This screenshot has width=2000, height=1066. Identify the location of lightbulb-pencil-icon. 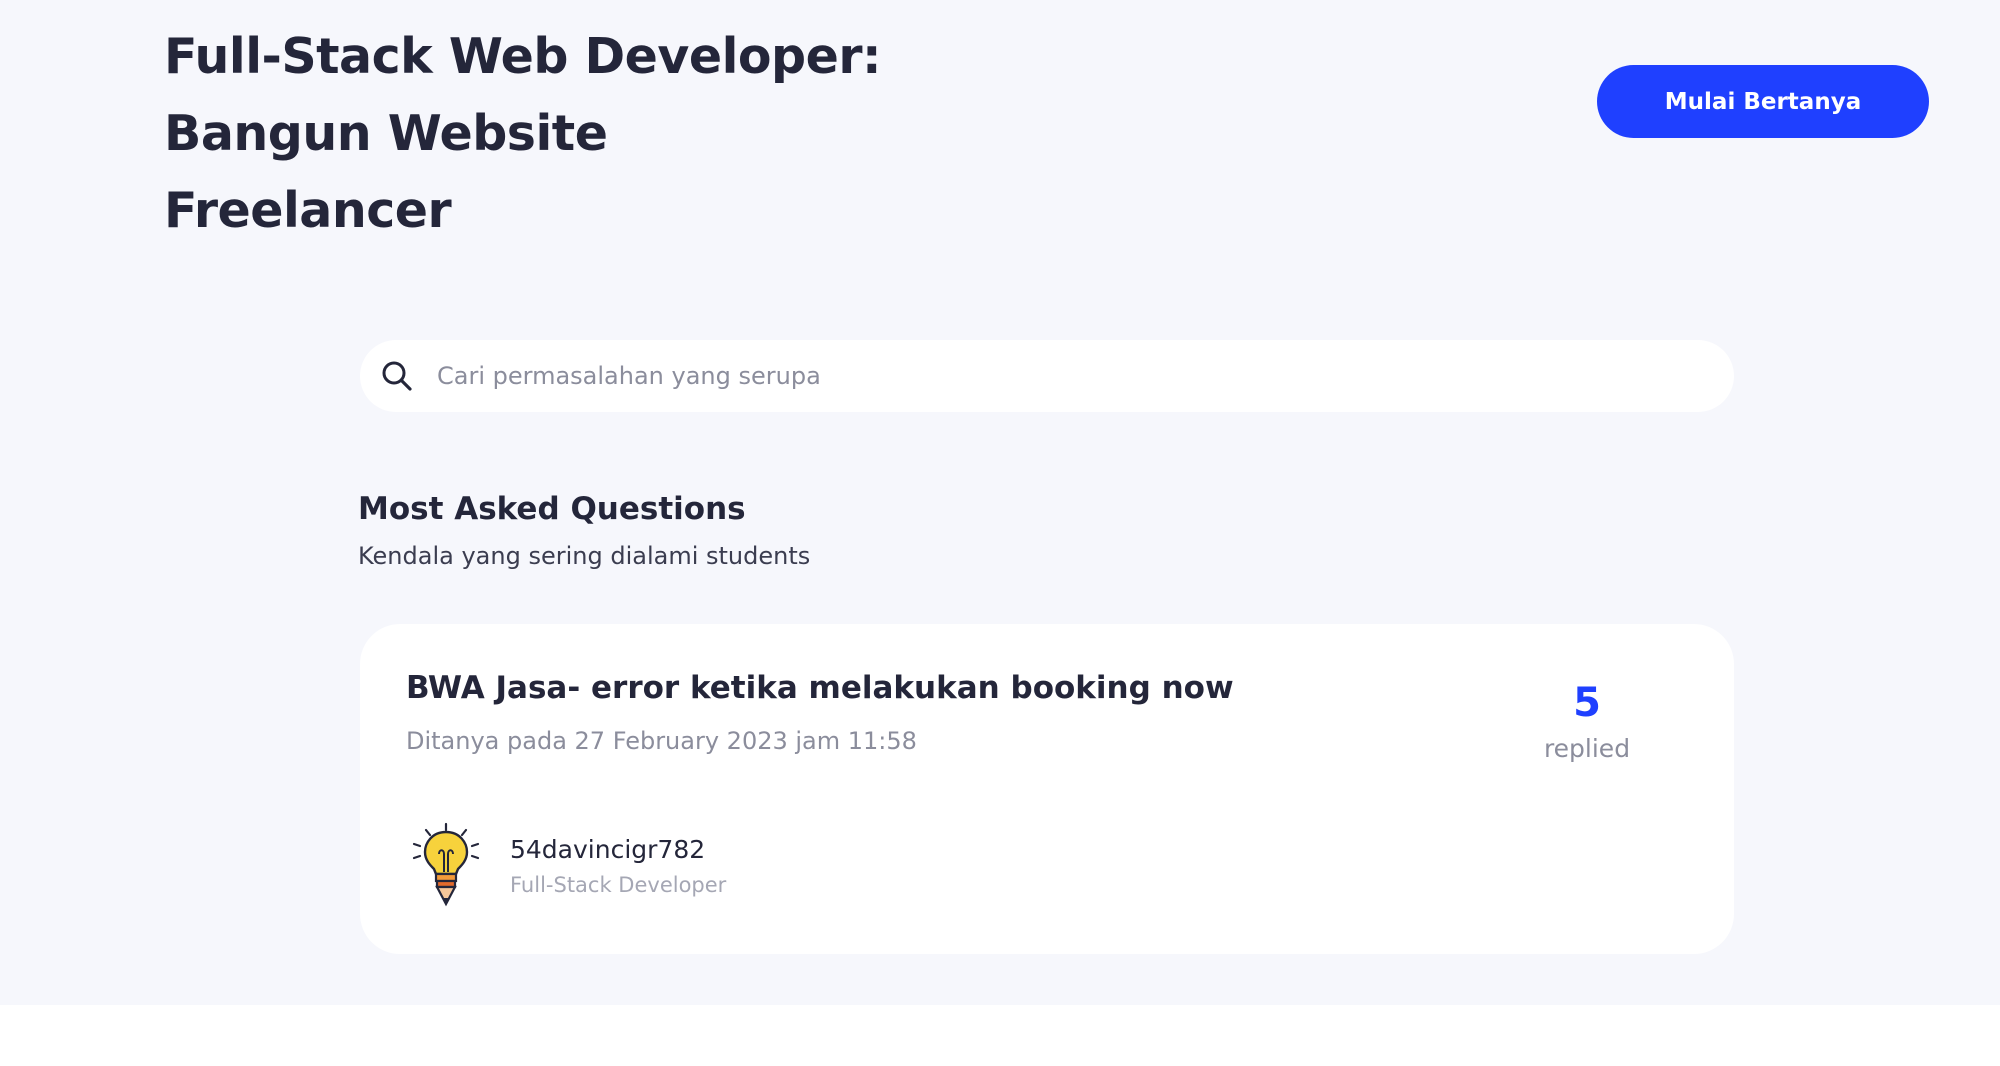
(446, 864).